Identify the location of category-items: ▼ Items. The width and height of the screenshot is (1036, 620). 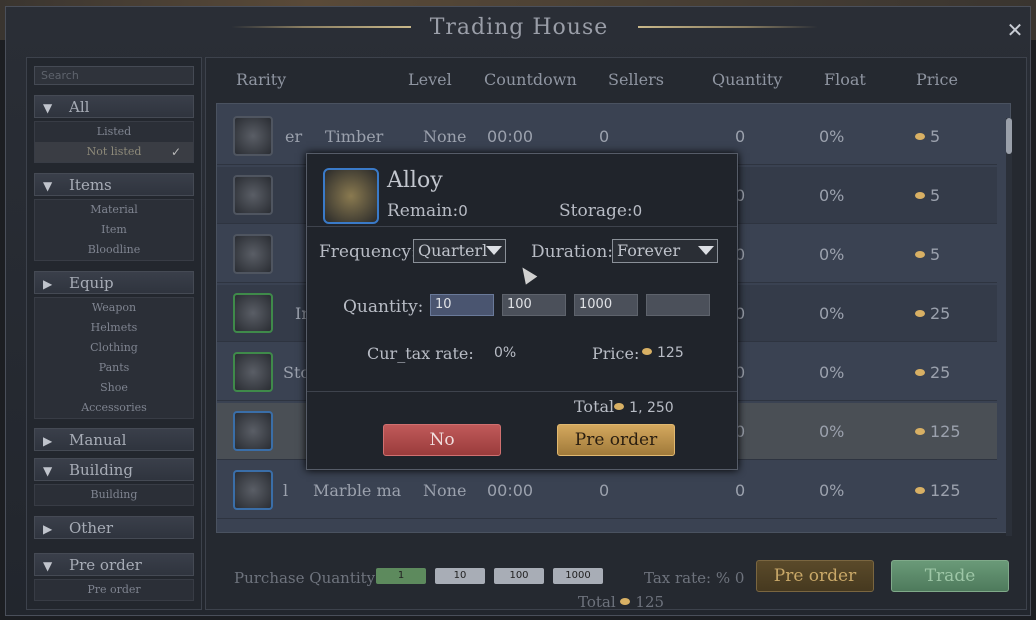
(114, 184).